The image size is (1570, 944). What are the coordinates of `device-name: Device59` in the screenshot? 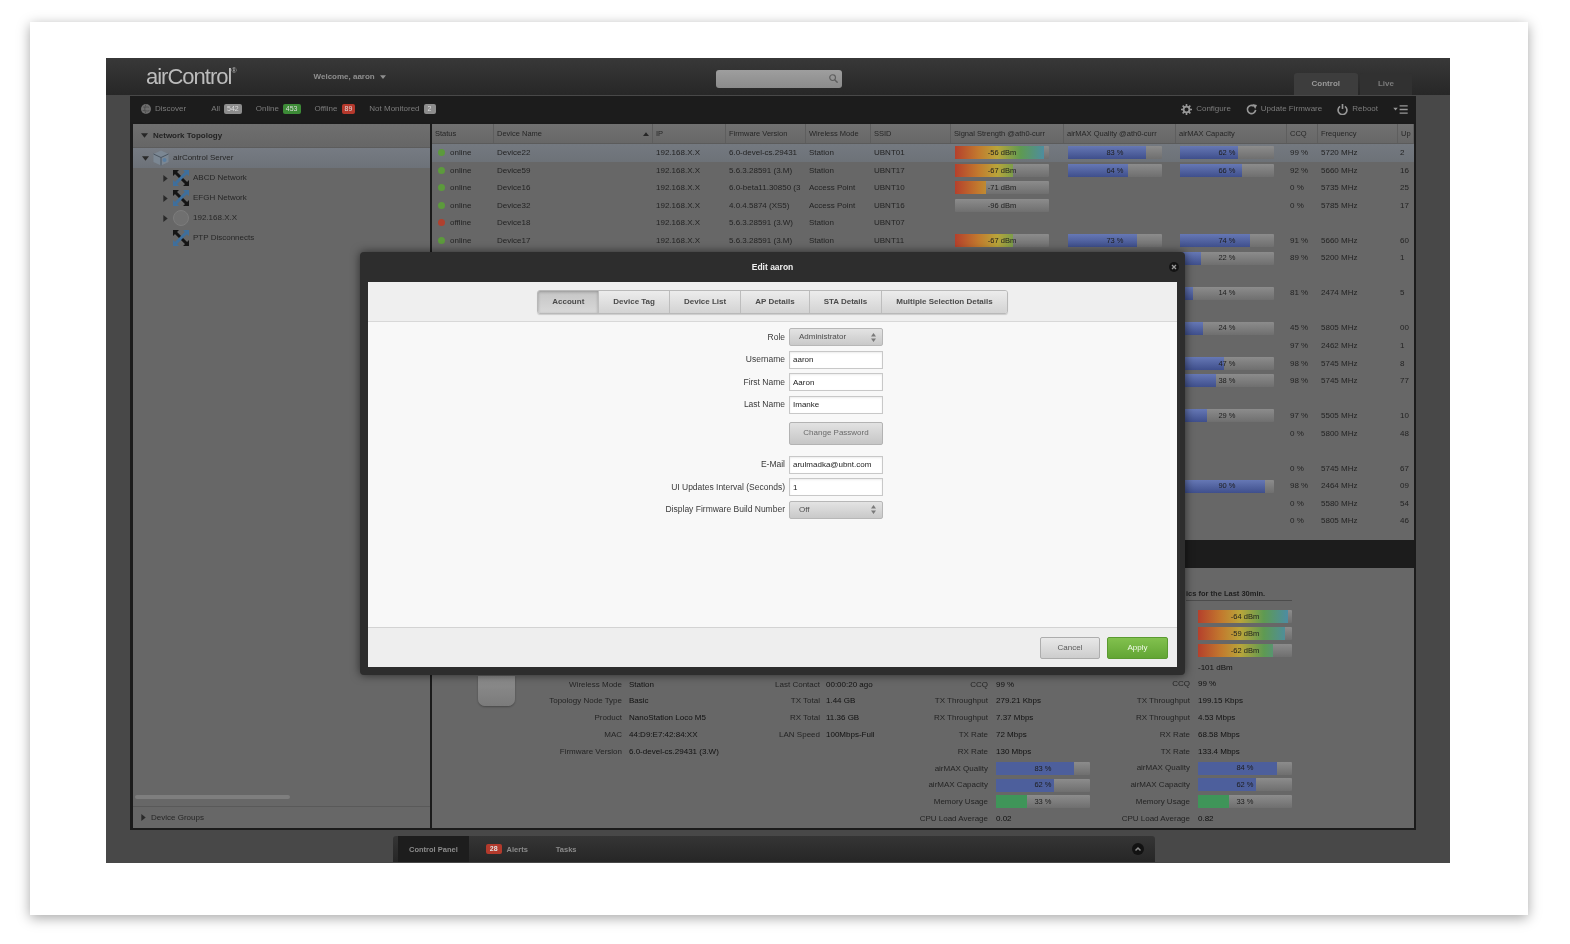 It's located at (514, 170).